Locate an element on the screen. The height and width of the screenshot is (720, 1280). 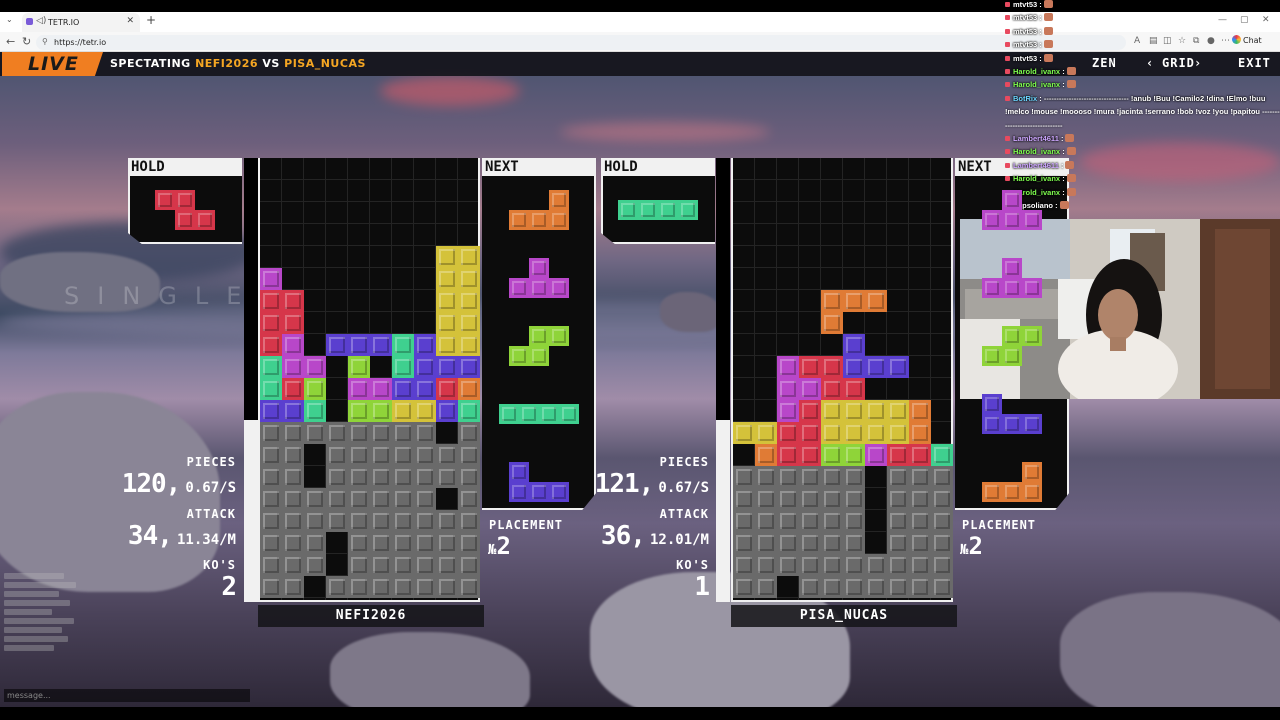
address-bar: ⚲ https://tetr.io is located at coordinates (581, 42).